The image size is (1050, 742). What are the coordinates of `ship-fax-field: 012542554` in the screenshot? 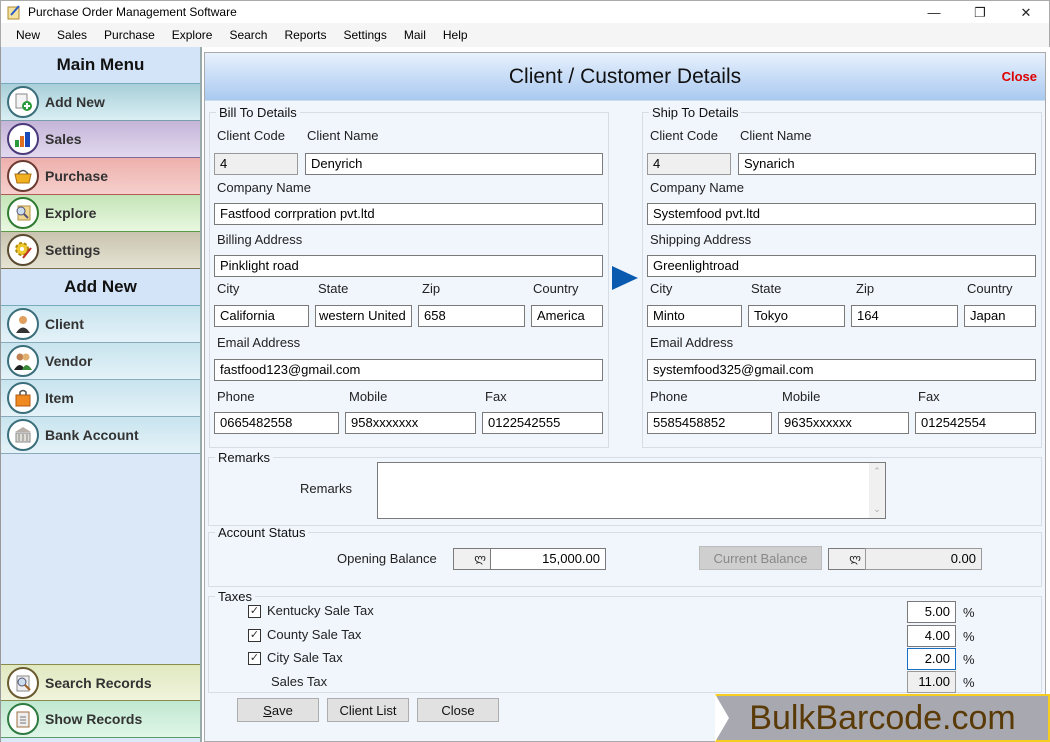 It's located at (975, 423).